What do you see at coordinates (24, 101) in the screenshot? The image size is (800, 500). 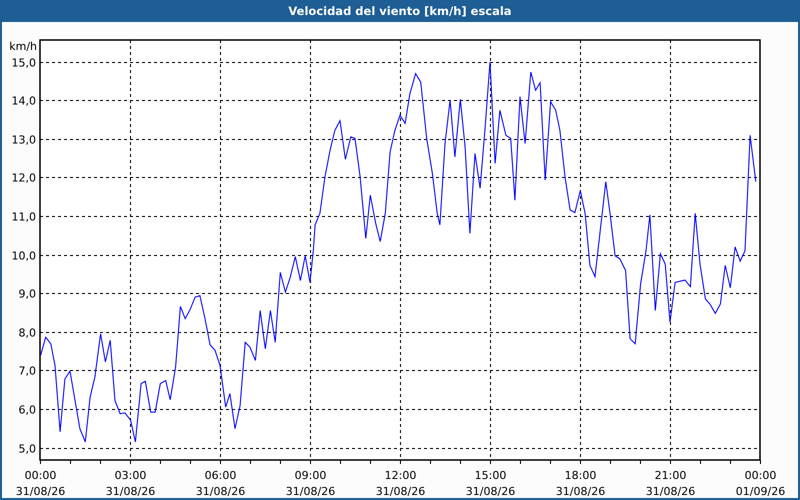 I see `y-tick-label: 14,0` at bounding box center [24, 101].